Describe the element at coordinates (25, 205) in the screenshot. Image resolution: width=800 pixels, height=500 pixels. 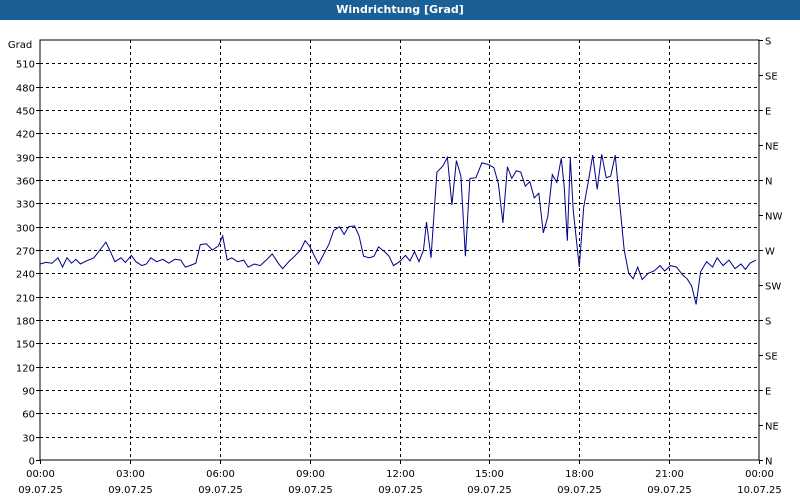
I see `y-tick-label: 330` at that location.